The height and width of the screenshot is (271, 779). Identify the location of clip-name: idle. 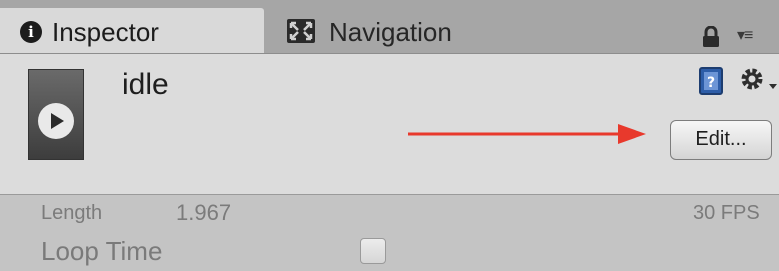
(145, 84).